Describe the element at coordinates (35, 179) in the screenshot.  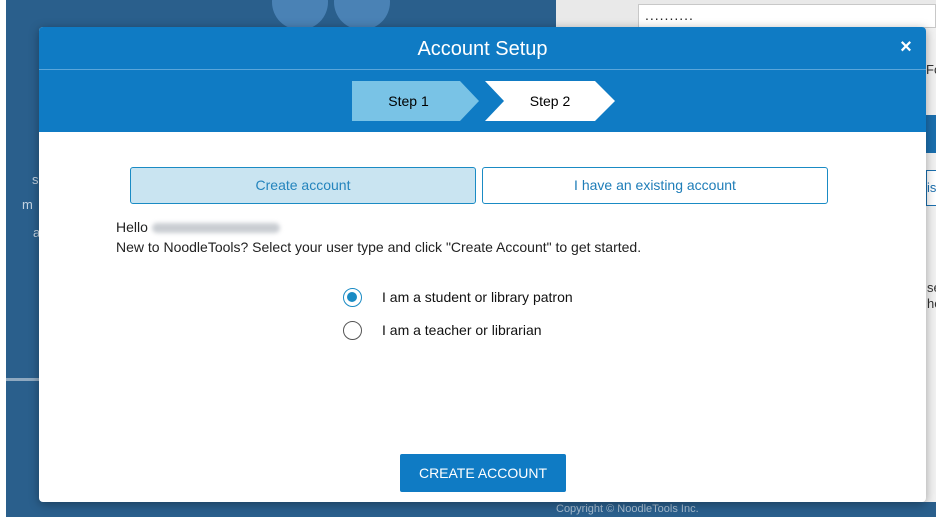
I see `background-text-fragment: s` at that location.